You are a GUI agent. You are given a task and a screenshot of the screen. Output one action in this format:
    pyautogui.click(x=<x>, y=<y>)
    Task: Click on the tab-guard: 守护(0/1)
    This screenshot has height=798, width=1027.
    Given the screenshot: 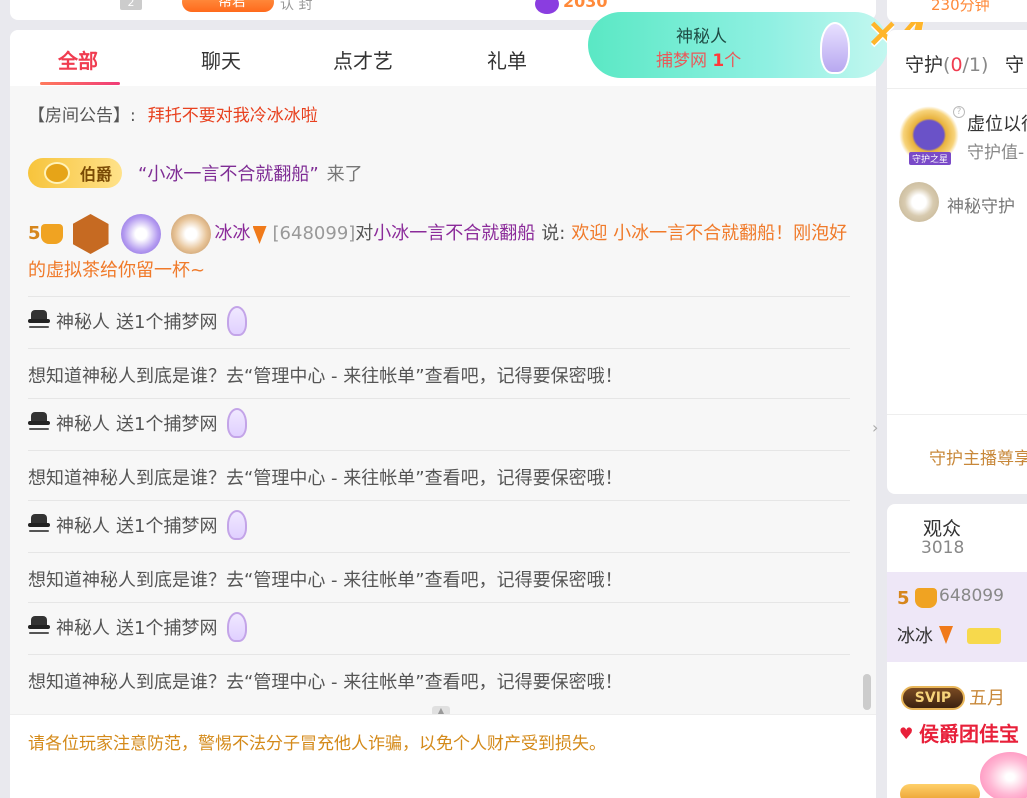 What is the action you would take?
    pyautogui.click(x=946, y=63)
    